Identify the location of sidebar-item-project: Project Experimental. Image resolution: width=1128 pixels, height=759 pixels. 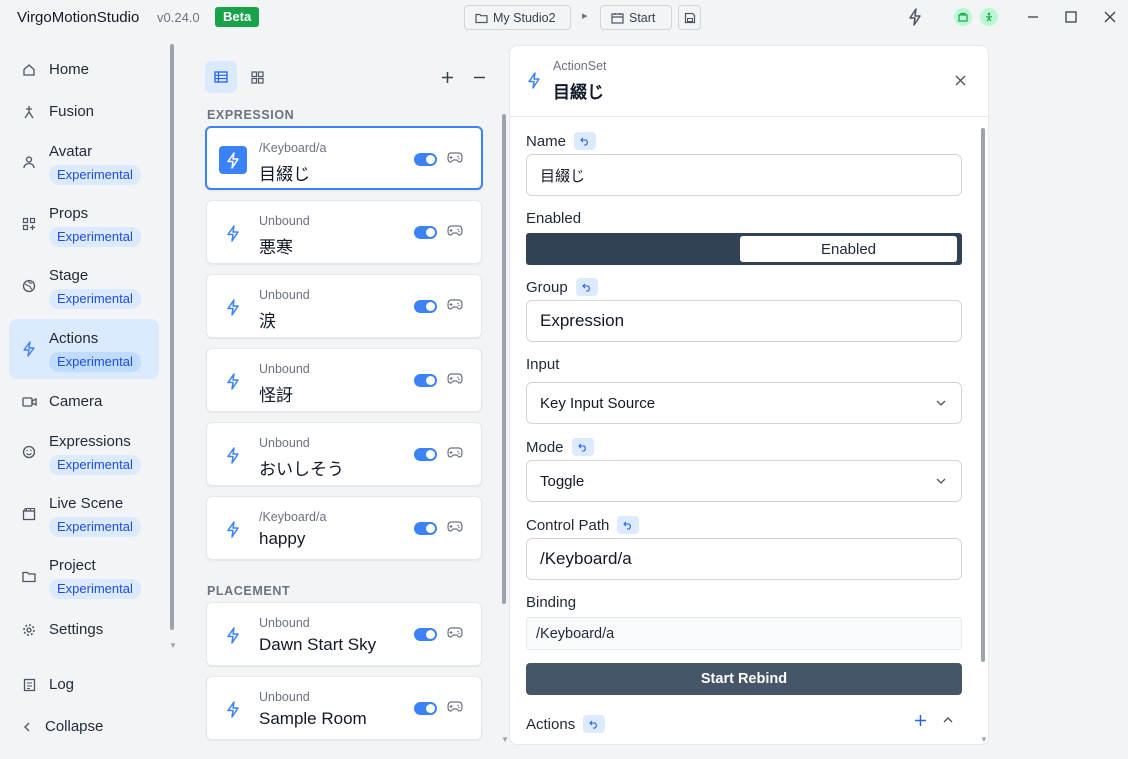
(84, 576).